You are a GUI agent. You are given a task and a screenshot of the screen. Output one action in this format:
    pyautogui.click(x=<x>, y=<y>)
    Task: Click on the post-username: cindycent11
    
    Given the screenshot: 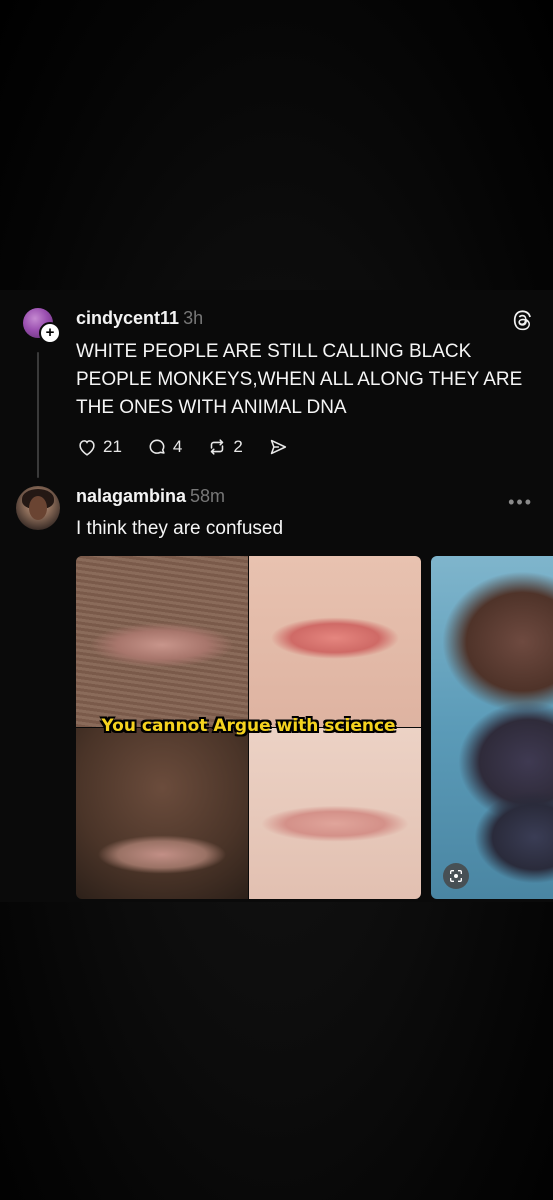 What is the action you would take?
    pyautogui.click(x=127, y=318)
    